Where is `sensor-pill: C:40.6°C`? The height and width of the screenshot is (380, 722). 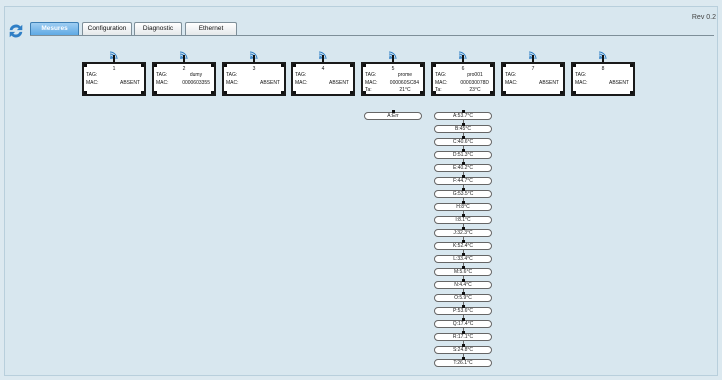 sensor-pill: C:40.6°C is located at coordinates (463, 141).